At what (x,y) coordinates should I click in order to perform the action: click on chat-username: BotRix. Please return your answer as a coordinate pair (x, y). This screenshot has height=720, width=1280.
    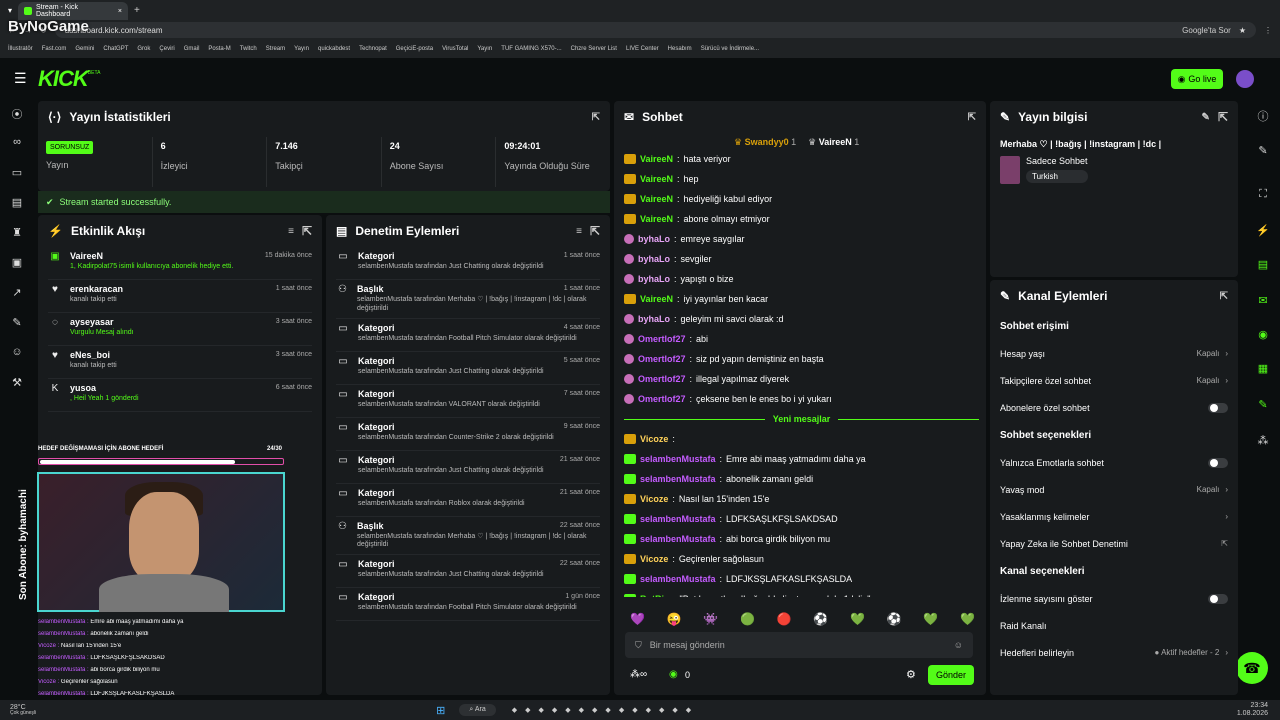
    Looking at the image, I should click on (654, 595).